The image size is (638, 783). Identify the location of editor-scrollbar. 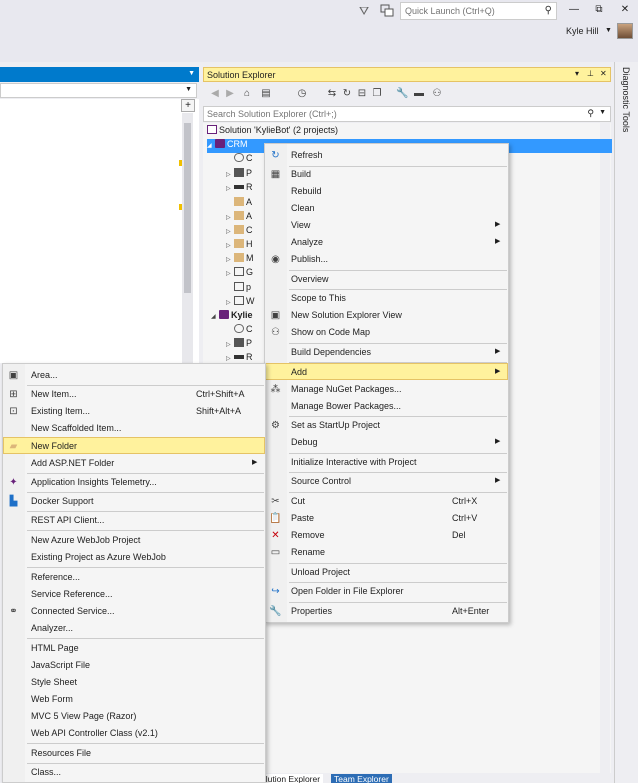
(187, 238).